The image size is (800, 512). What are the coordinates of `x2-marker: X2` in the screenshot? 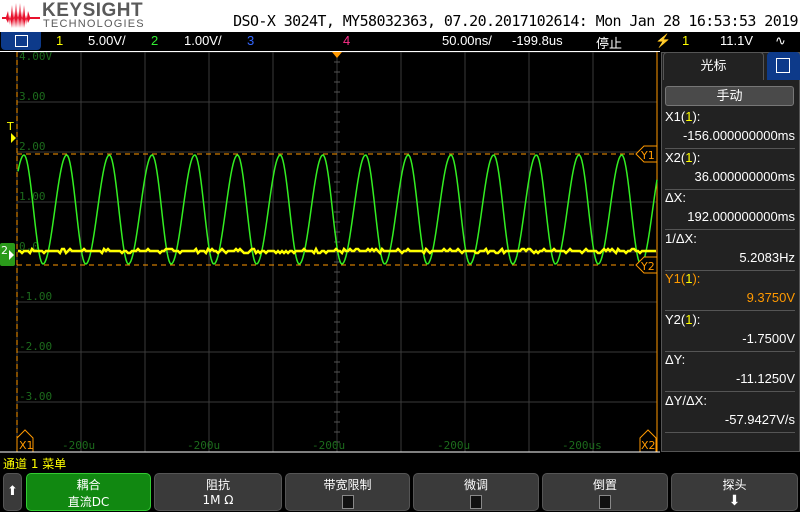 It's located at (648, 440).